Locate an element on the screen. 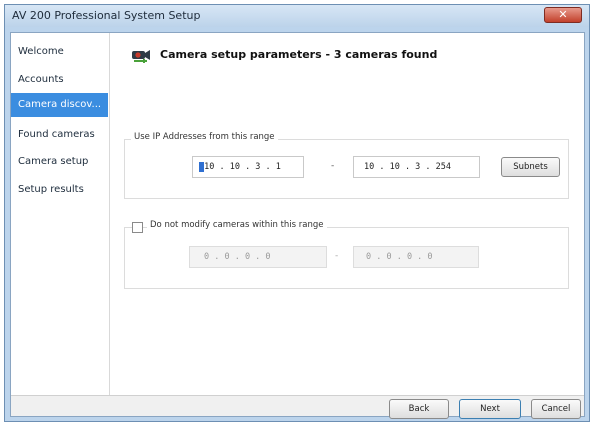 The image size is (597, 426). close-button: ✕ is located at coordinates (563, 15).